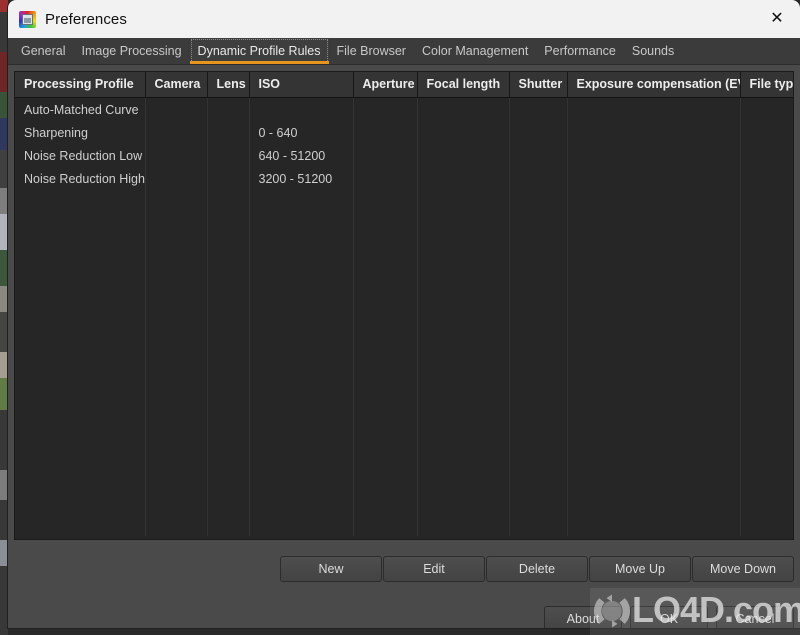 This screenshot has height=635, width=800. I want to click on new-button: New, so click(331, 569).